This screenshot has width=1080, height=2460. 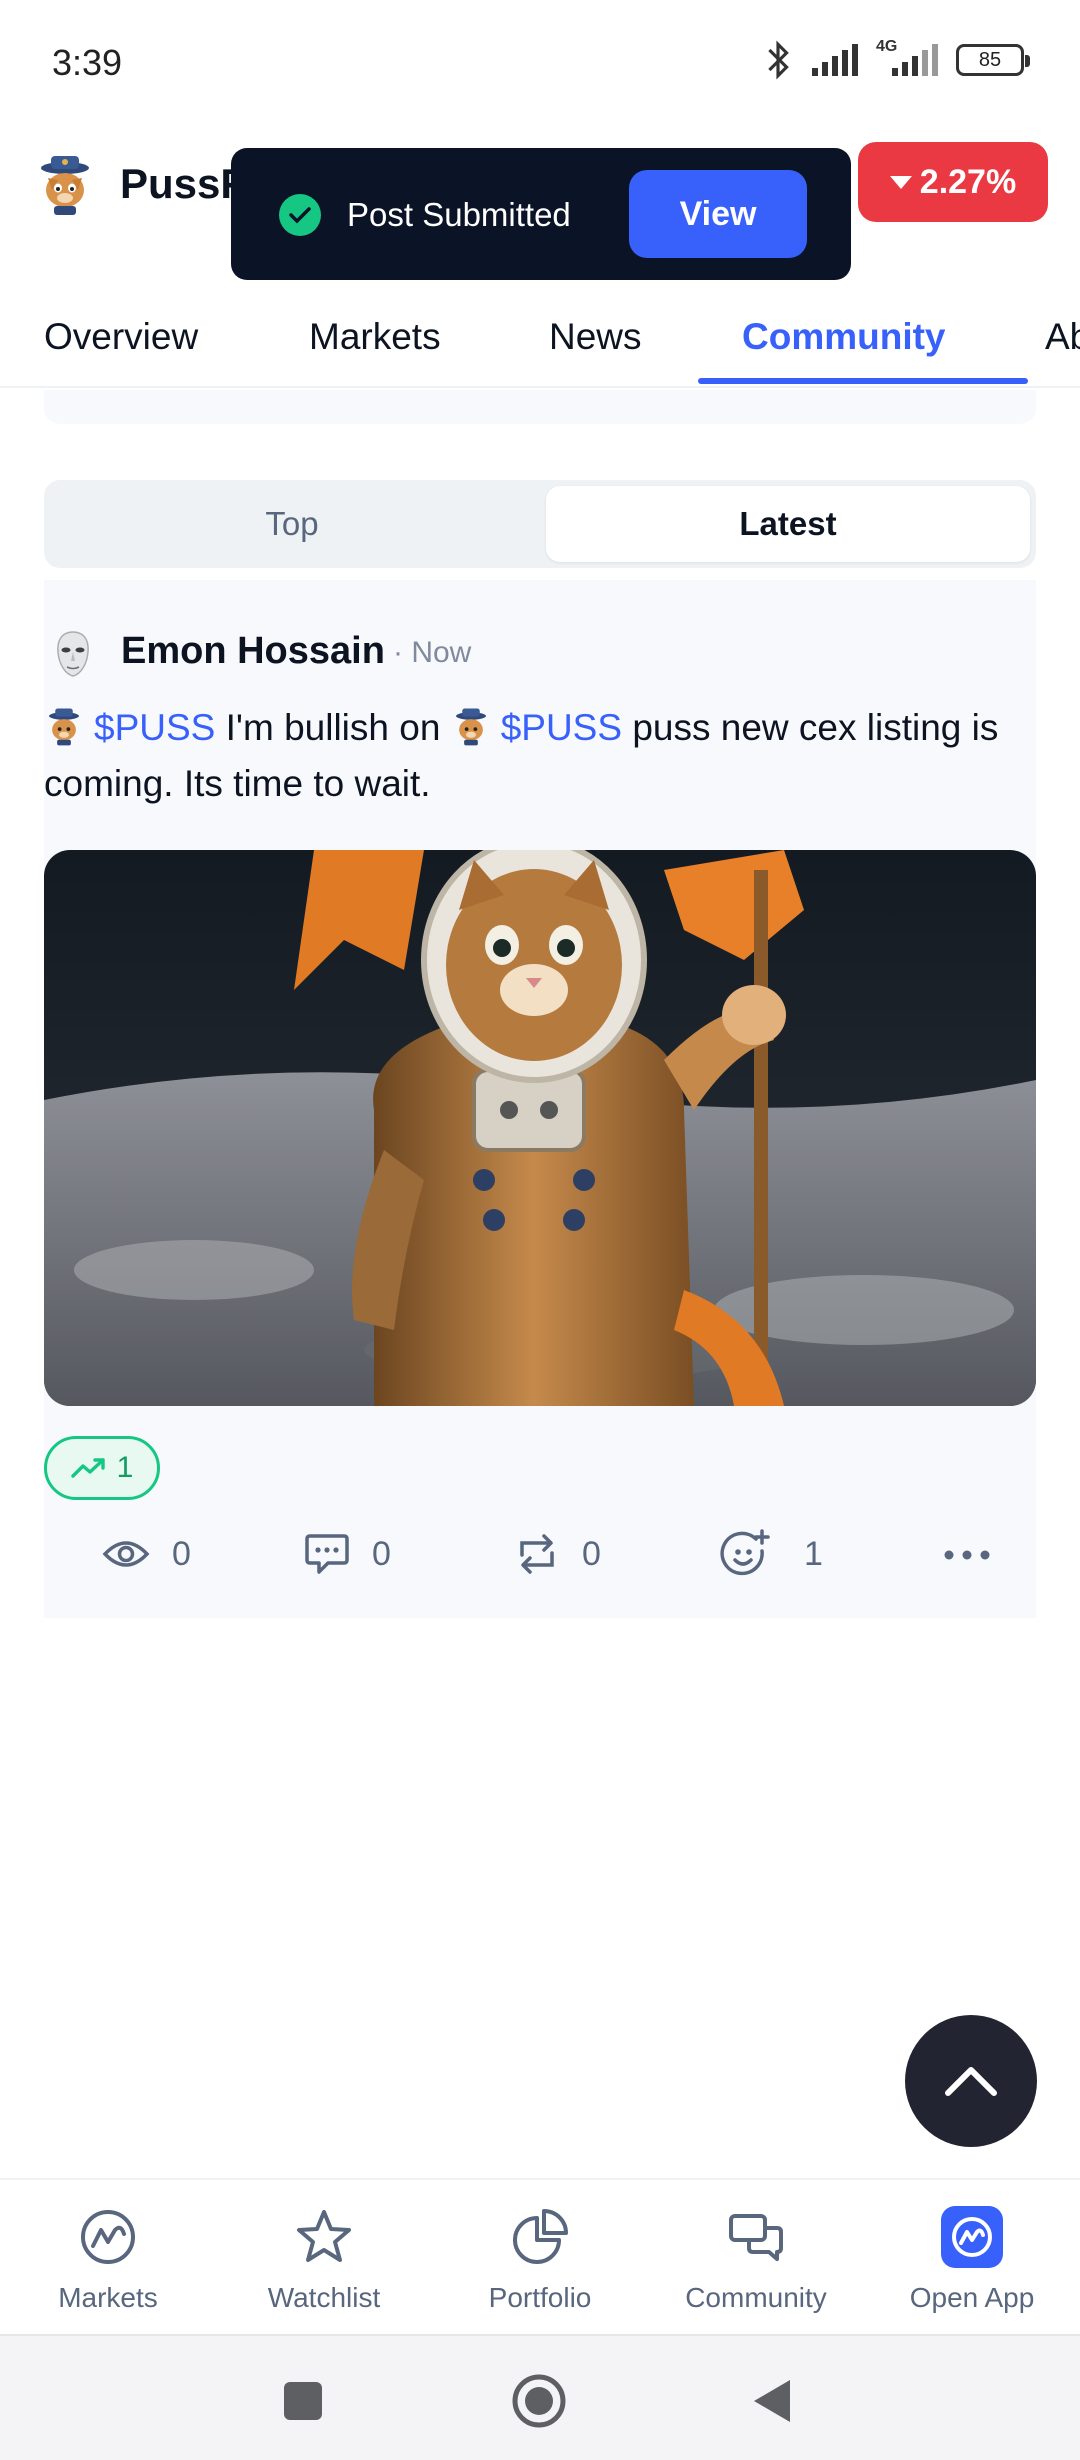 What do you see at coordinates (65, 185) in the screenshot?
I see `puss-coin-logo` at bounding box center [65, 185].